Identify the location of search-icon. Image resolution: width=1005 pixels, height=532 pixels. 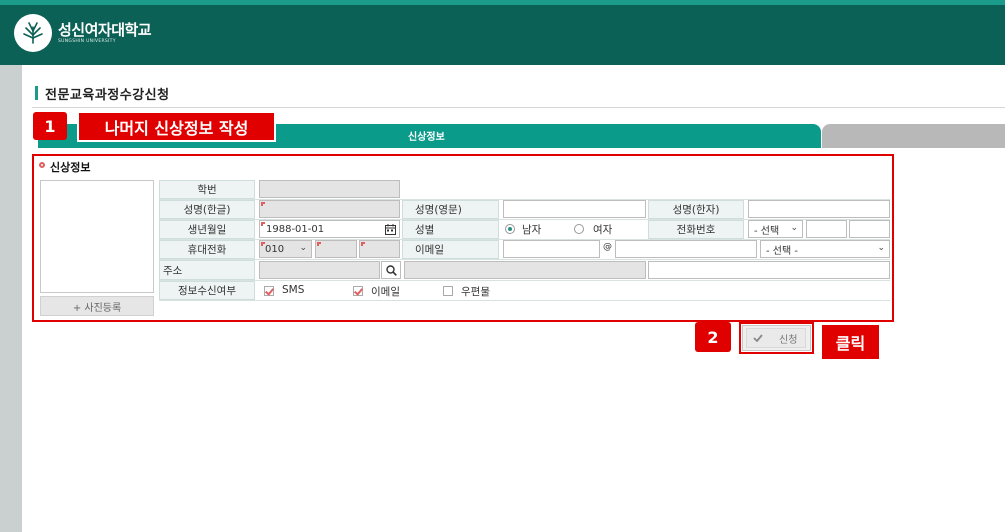
(391, 270).